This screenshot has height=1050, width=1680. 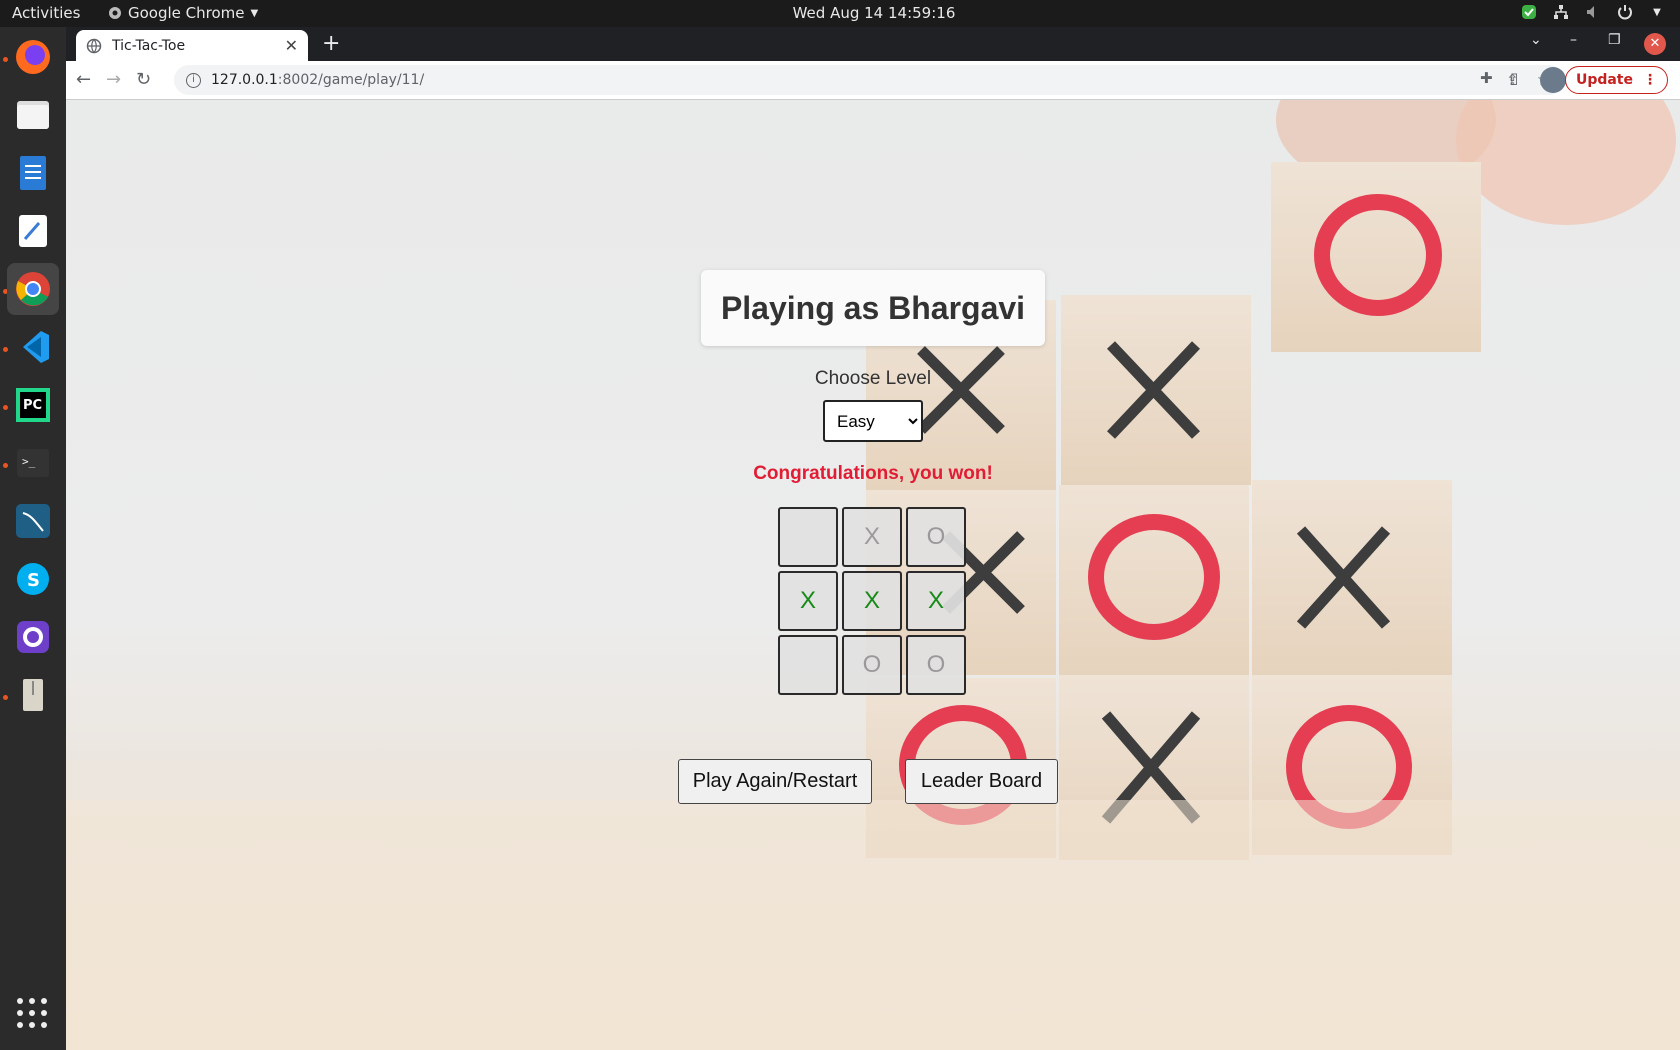 I want to click on site-info-icon: i, so click(x=193, y=80).